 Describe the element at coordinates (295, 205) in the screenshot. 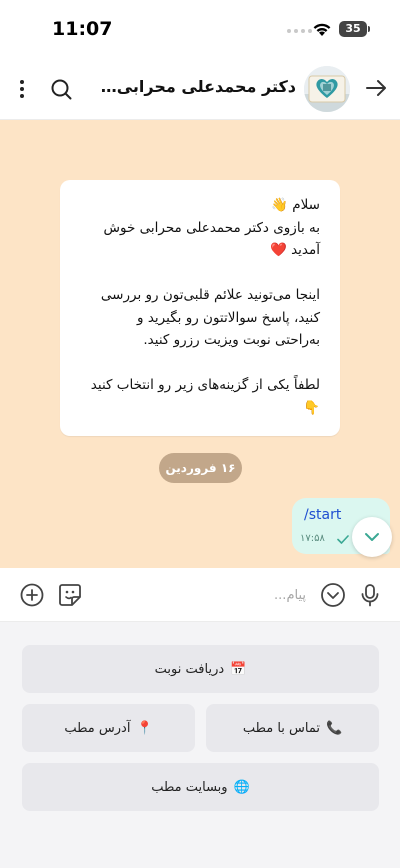

I see `message-line: سلام 👋` at that location.